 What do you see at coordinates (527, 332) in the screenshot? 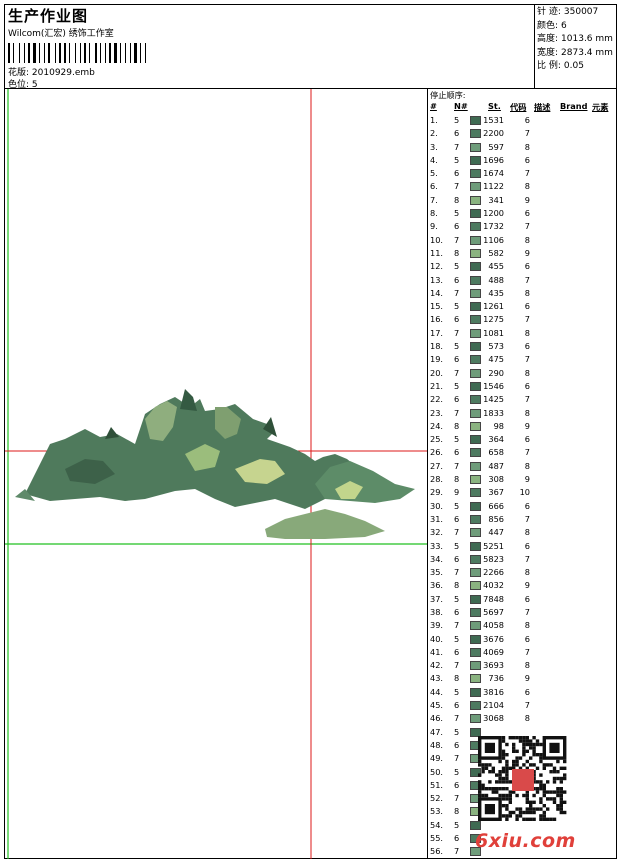
I see `thread-code: 8` at bounding box center [527, 332].